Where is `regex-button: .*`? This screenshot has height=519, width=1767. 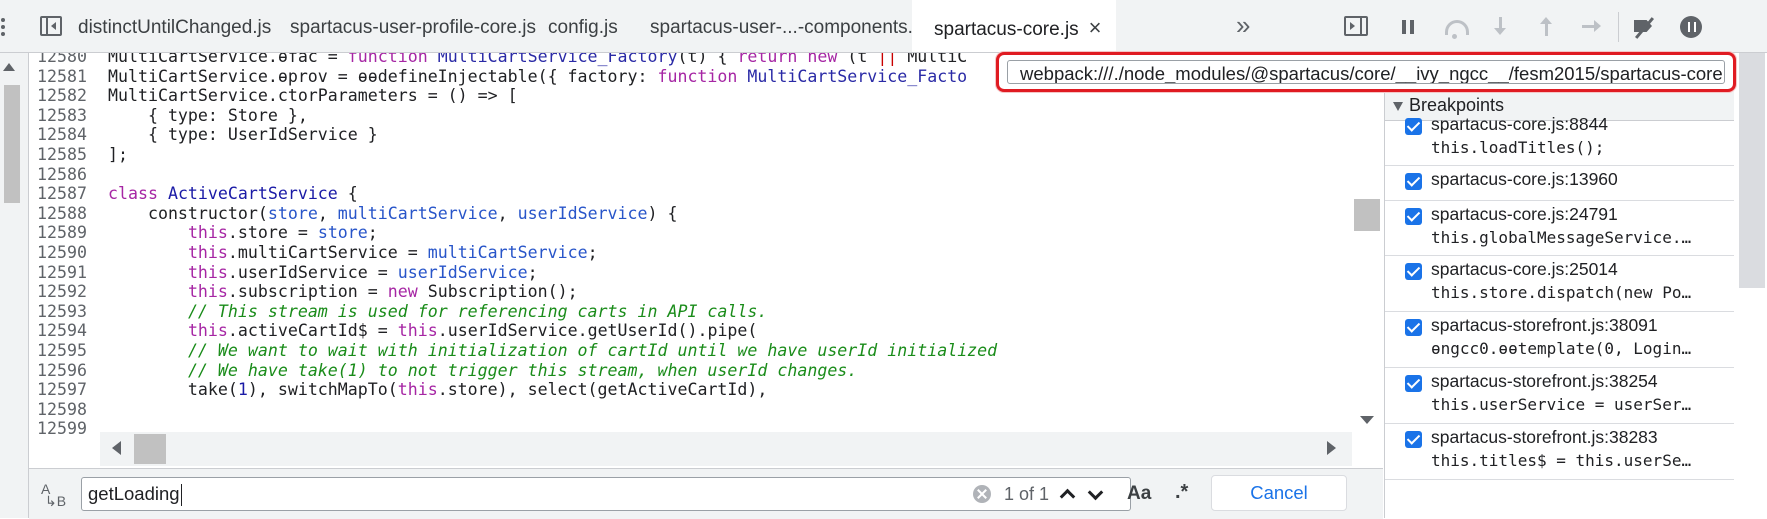
regex-button: .* is located at coordinates (1181, 492).